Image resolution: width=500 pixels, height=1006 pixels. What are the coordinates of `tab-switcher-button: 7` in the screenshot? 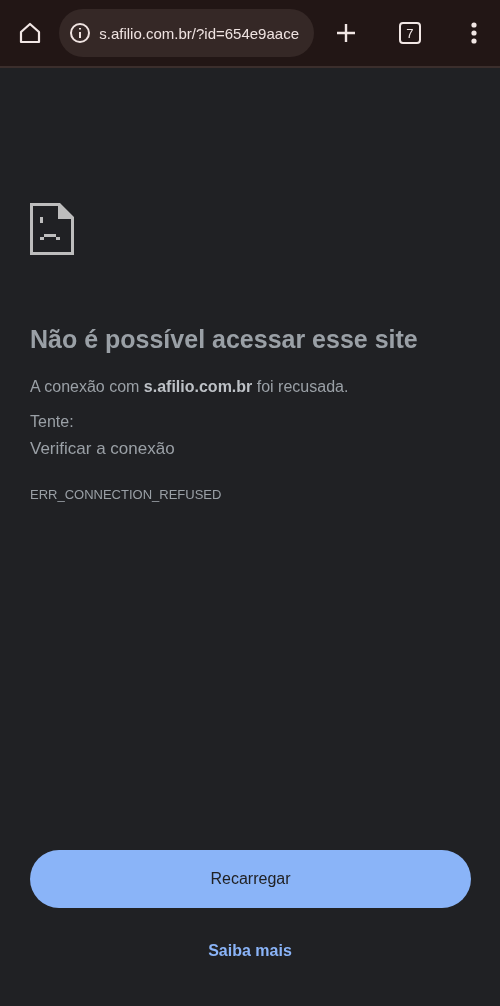 It's located at (410, 33).